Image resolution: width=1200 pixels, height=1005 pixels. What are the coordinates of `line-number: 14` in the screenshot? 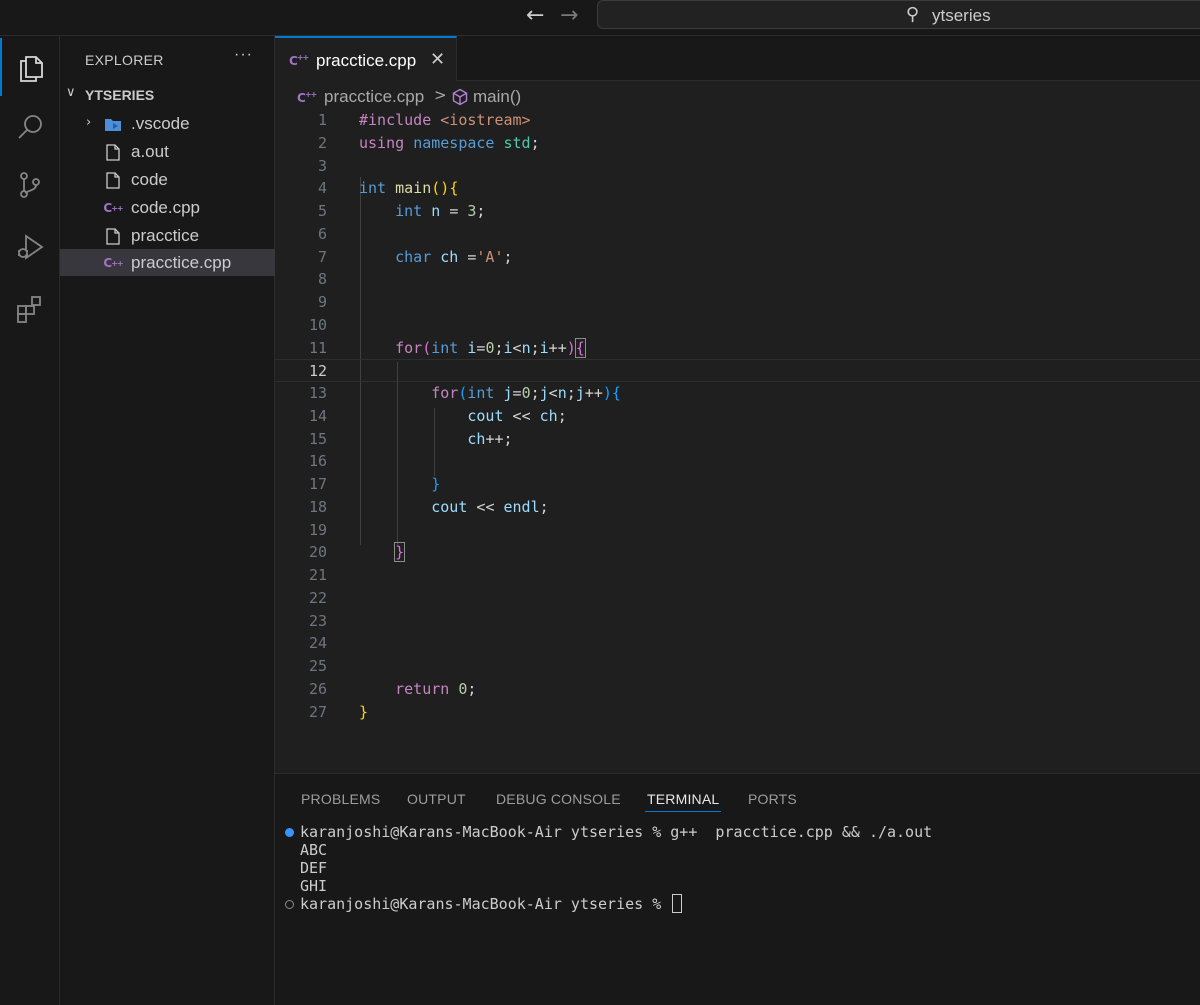 It's located at (317, 415).